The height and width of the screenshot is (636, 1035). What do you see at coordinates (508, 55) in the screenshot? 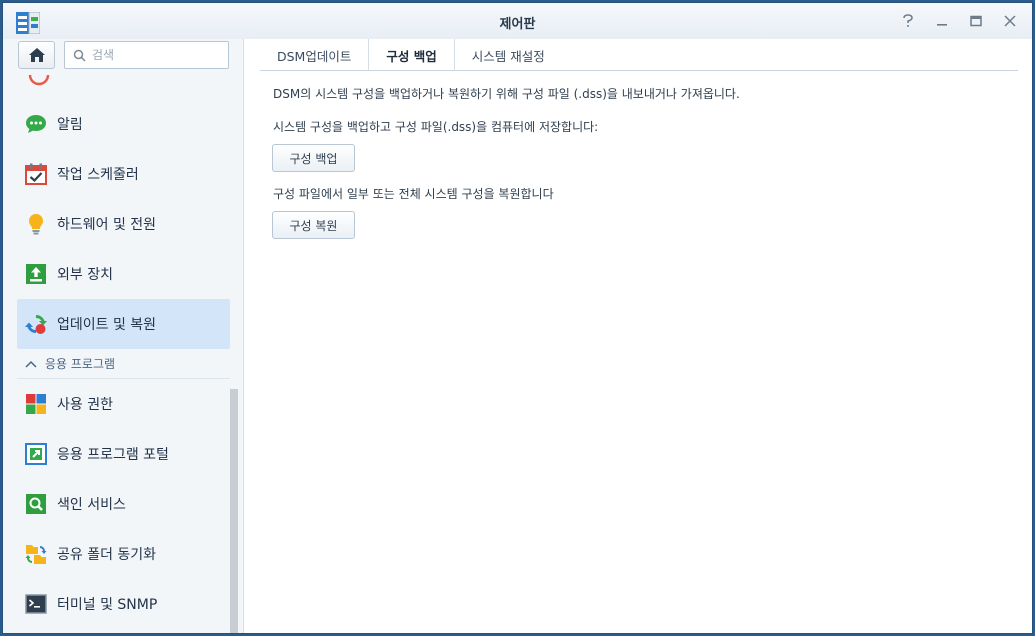
I see `tab-system-reset: 시스템 재설정` at bounding box center [508, 55].